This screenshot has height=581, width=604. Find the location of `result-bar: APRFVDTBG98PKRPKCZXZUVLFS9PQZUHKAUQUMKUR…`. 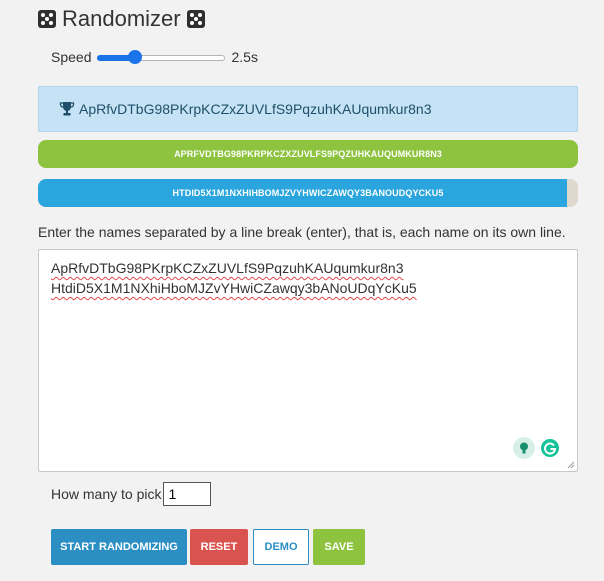

result-bar: APRFVDTBG98PKRPKCZXZUVLFS9PQZUHKAUQUMKUR… is located at coordinates (308, 154).